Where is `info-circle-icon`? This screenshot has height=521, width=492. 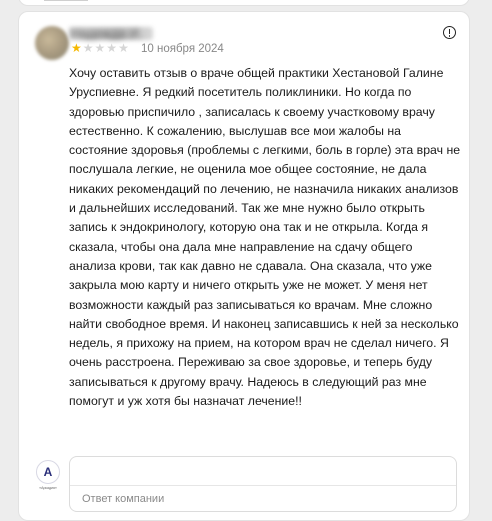
info-circle-icon is located at coordinates (449, 32).